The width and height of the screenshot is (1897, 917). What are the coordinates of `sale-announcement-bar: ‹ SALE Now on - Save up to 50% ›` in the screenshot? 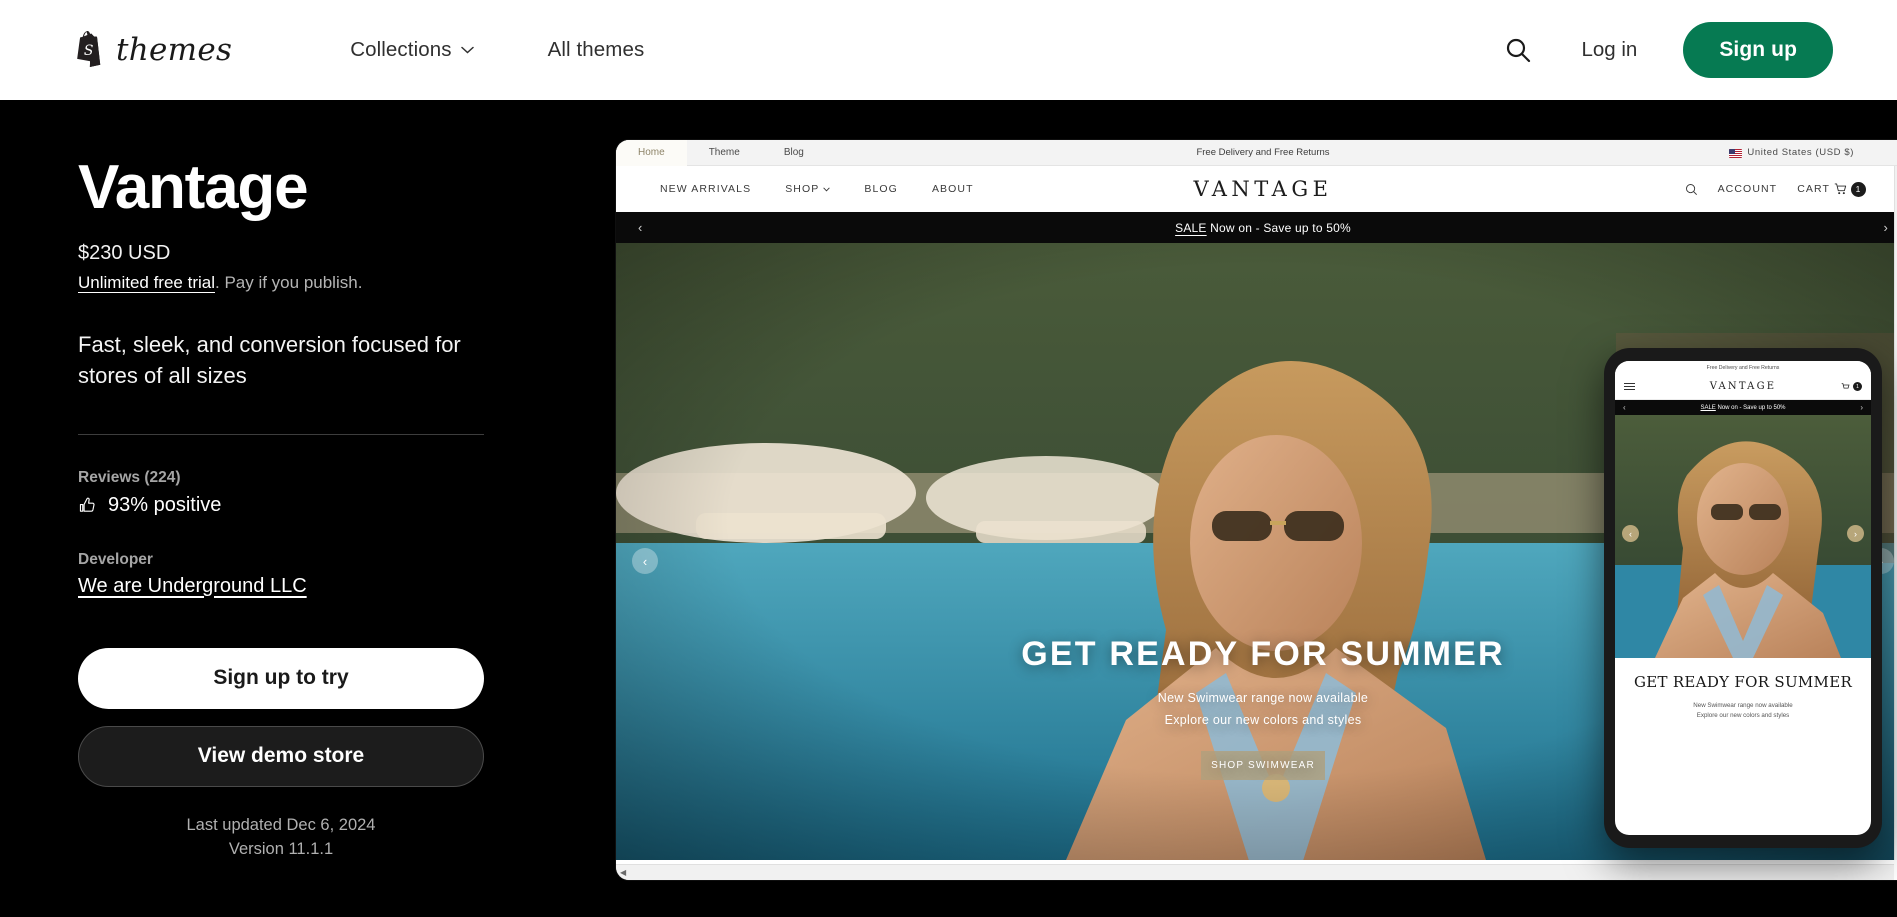 It's located at (1256, 227).